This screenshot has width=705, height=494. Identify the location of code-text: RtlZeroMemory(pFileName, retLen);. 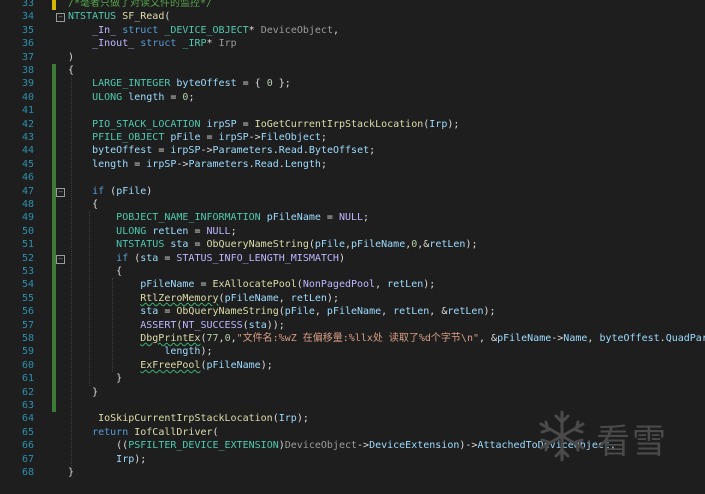
(239, 298).